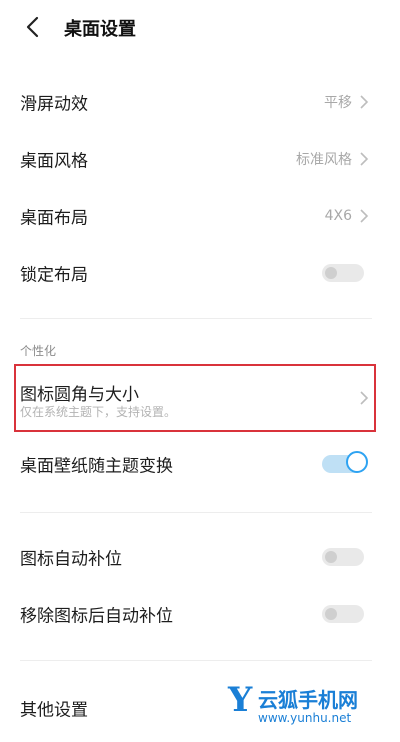  I want to click on wallpaper-theme-toggle, so click(345, 462).